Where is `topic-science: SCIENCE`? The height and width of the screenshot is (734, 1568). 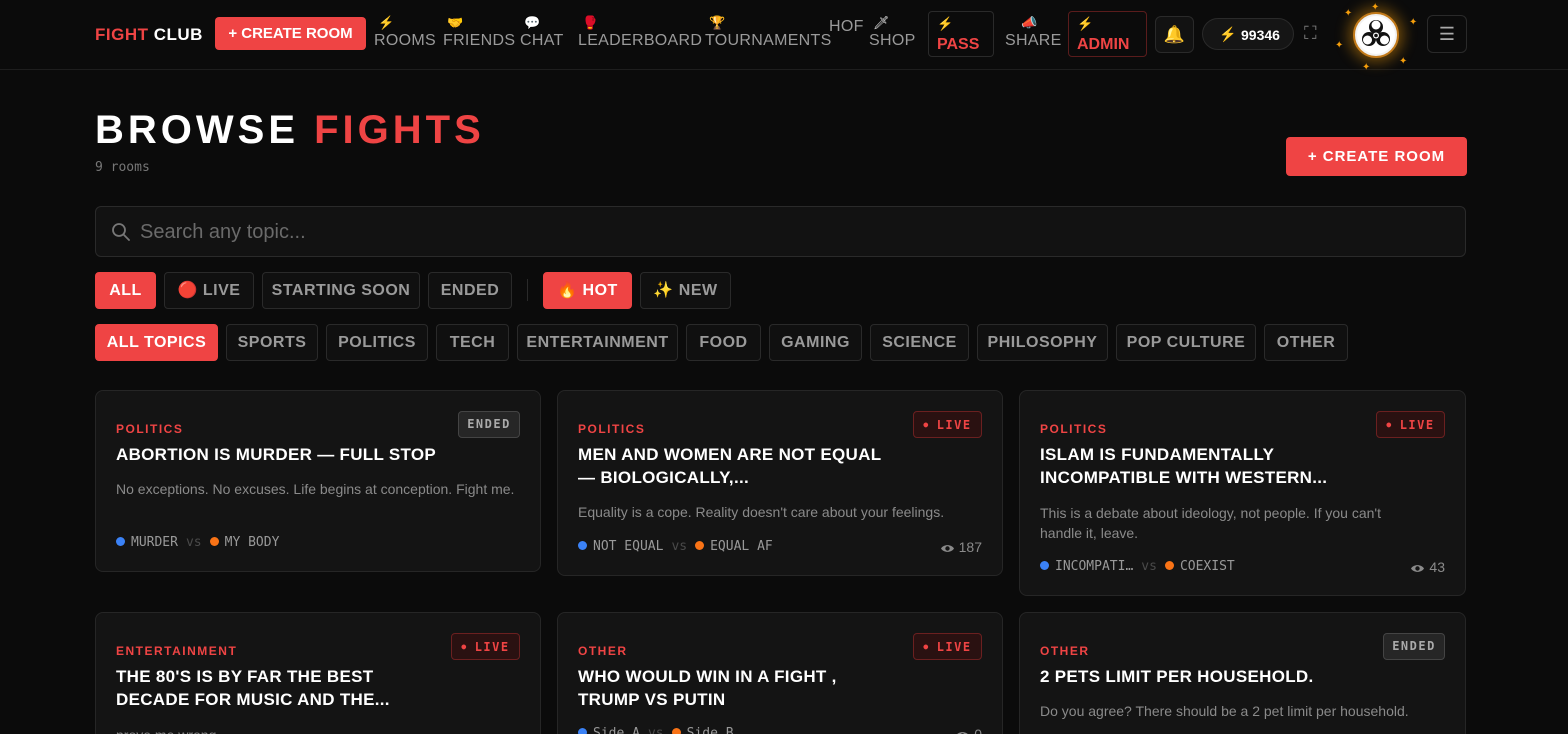 topic-science: SCIENCE is located at coordinates (919, 342).